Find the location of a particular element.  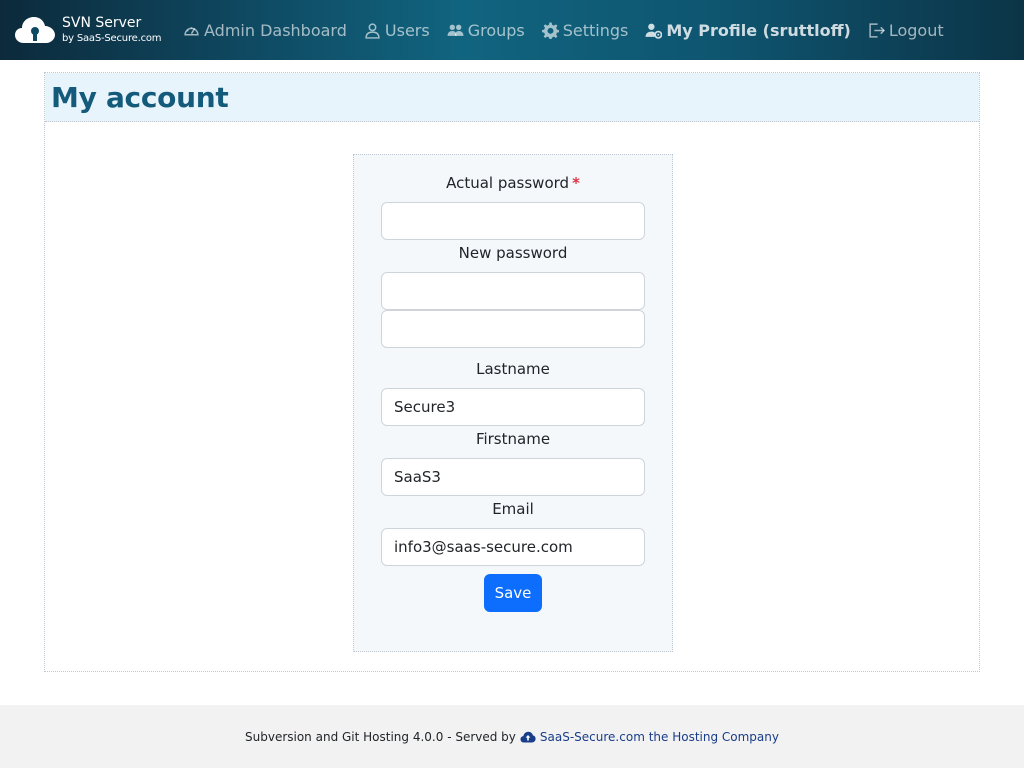

nav-users-label: Users is located at coordinates (407, 30).